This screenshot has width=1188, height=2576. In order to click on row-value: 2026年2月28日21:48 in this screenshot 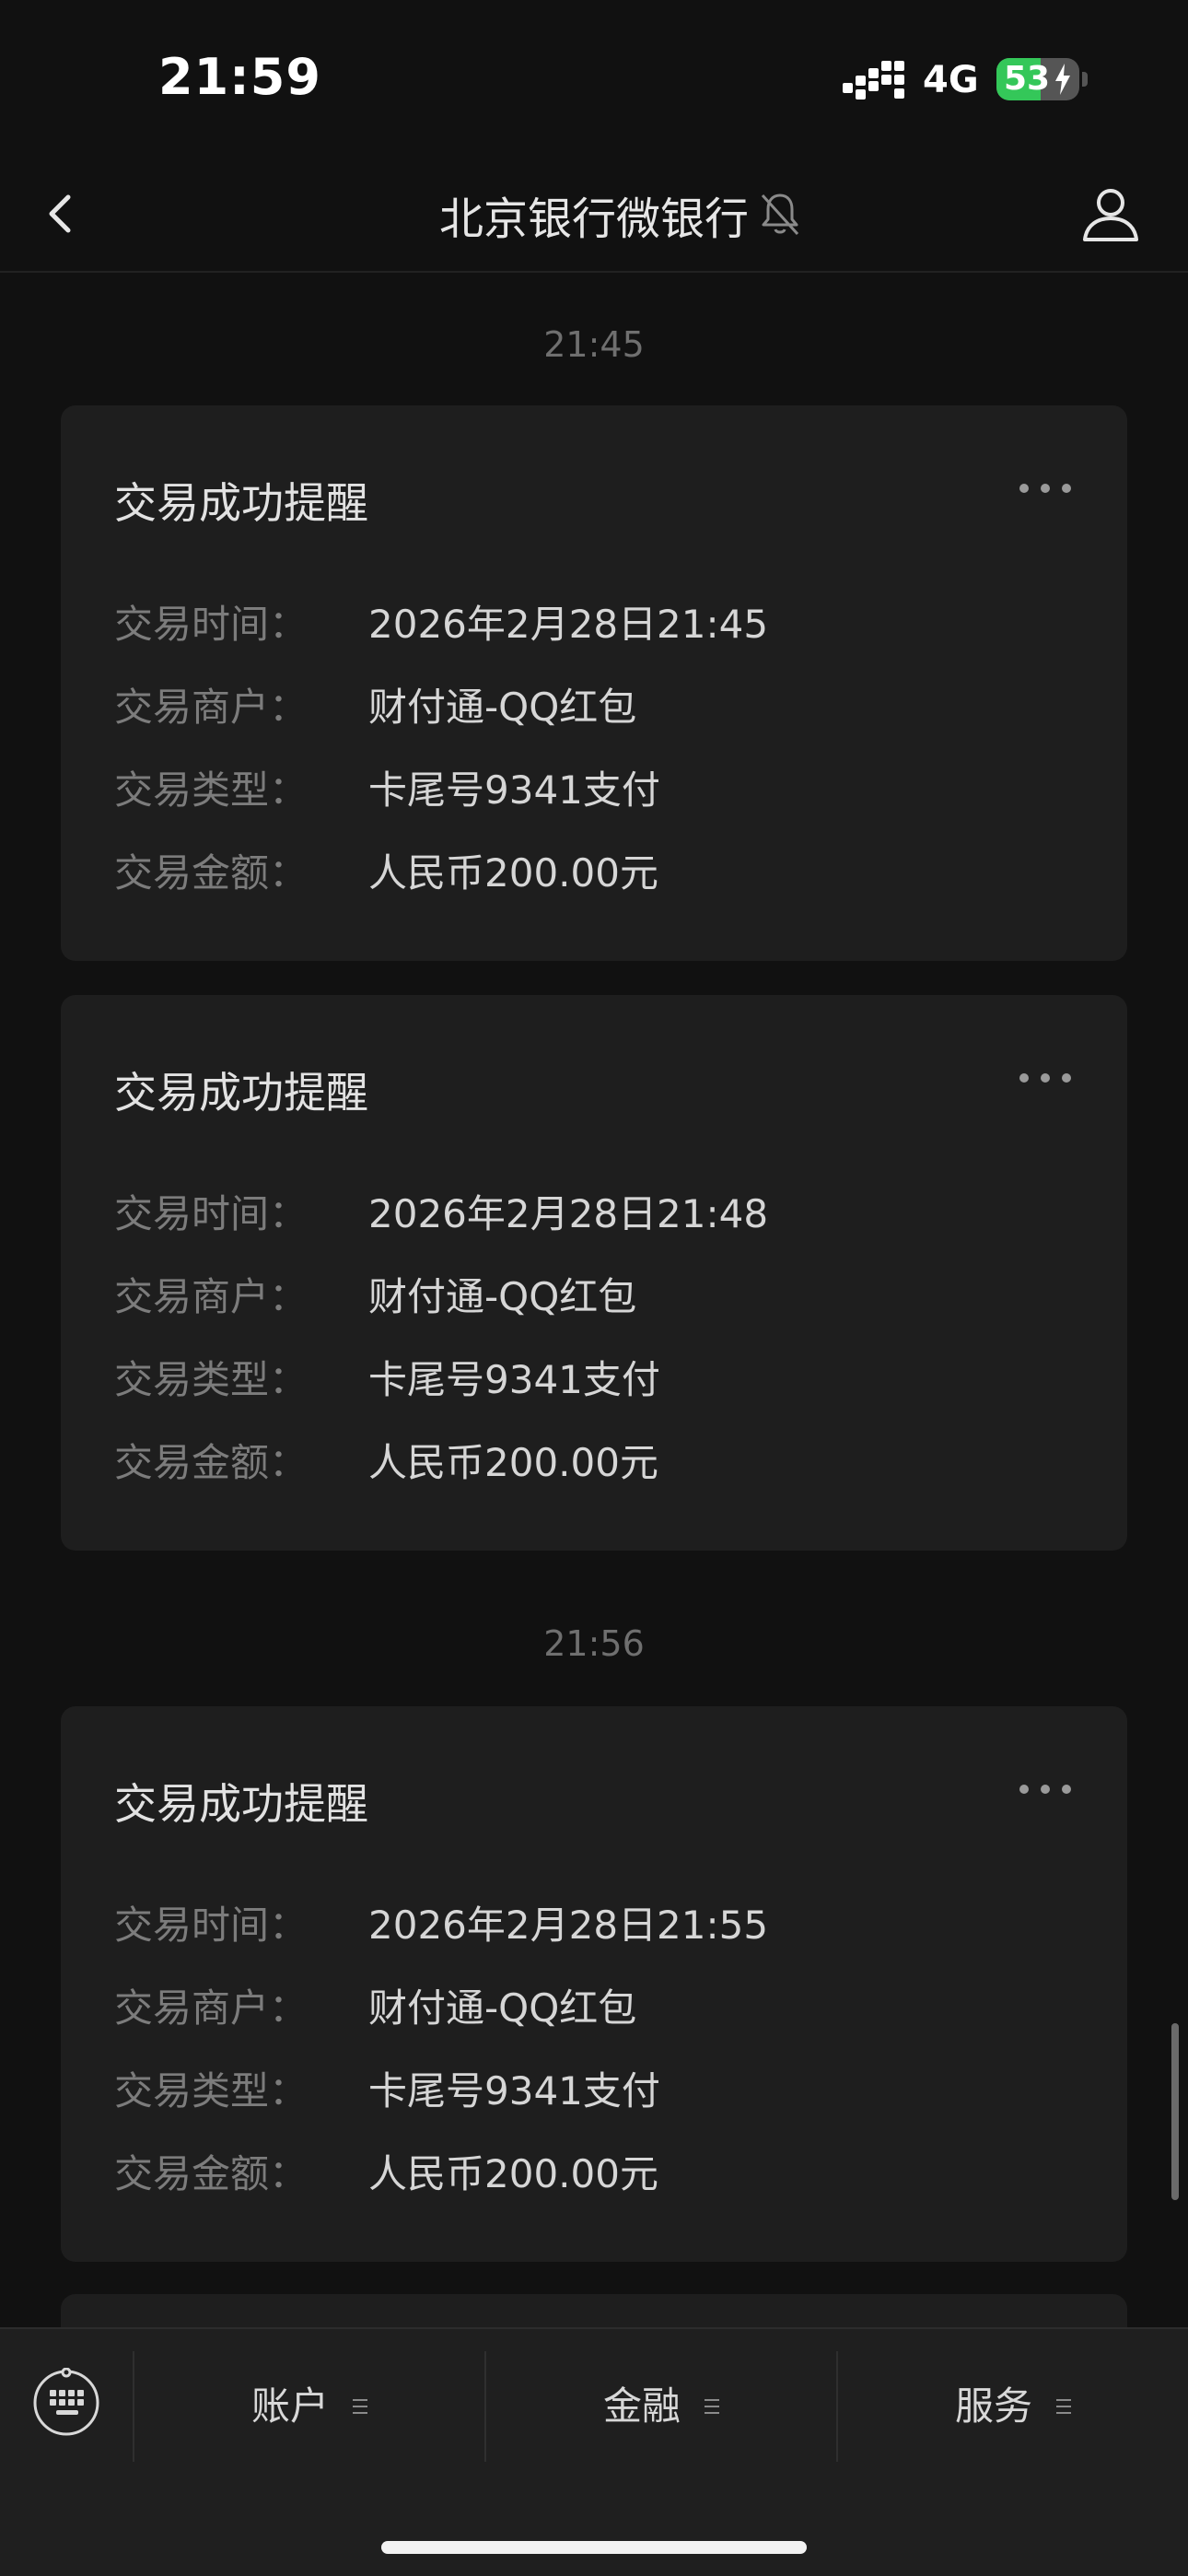, I will do `click(568, 1213)`.